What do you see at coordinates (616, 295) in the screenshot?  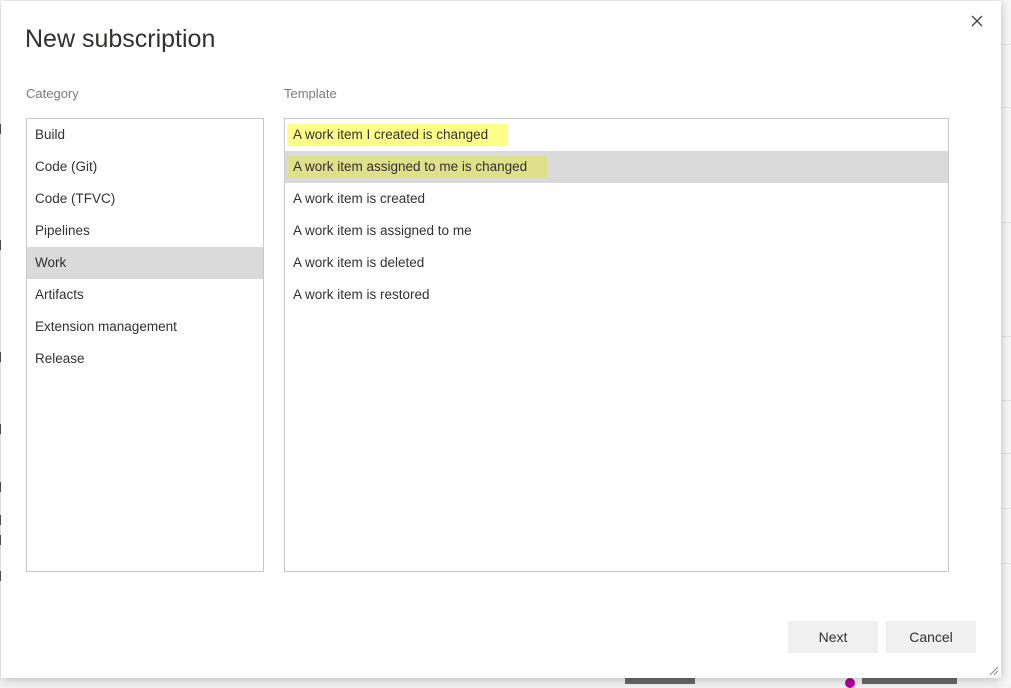 I see `template-item-restored: A work item is restored` at bounding box center [616, 295].